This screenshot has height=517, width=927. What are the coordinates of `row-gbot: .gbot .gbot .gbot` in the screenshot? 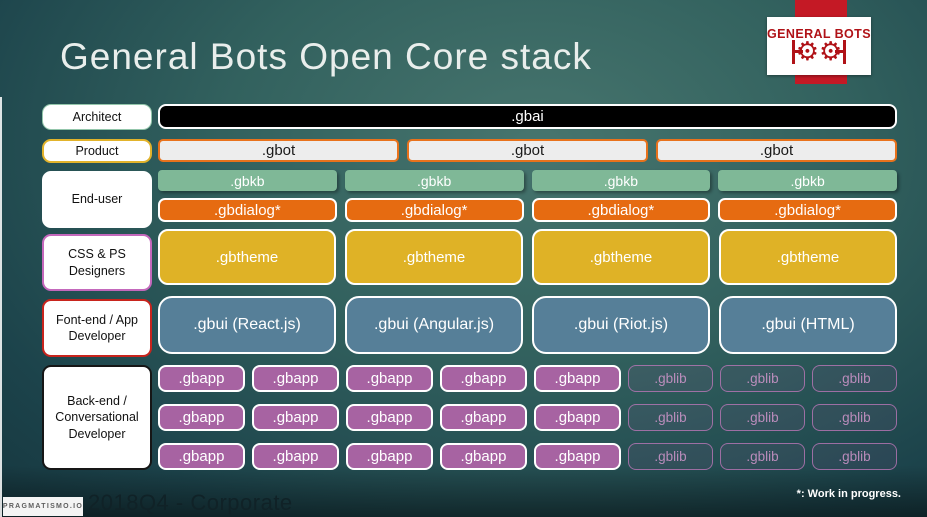 It's located at (527, 150).